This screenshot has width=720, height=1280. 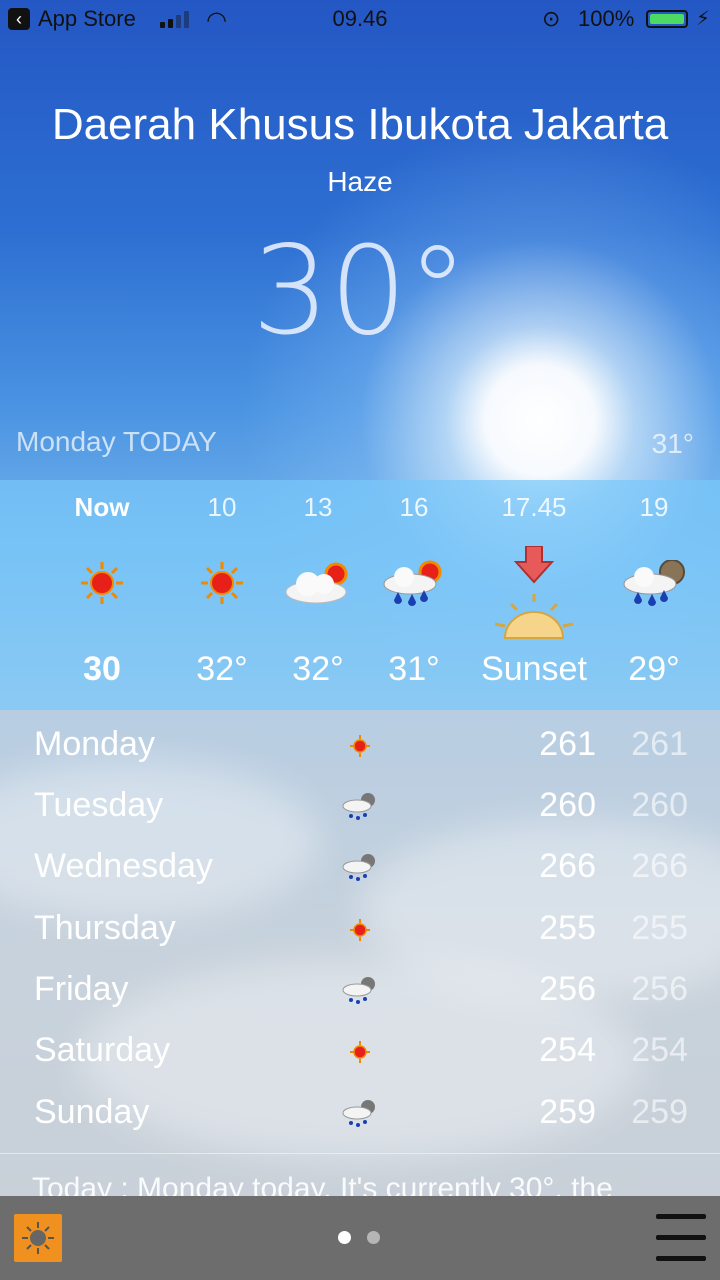 I want to click on battery-percent: 100%, so click(x=606, y=18).